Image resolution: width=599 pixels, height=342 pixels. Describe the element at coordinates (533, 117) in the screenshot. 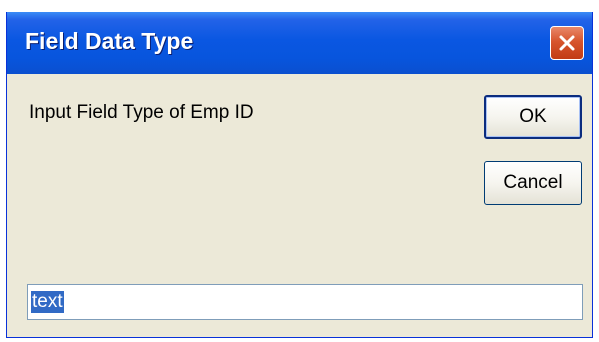

I see `ok-button: OK` at that location.